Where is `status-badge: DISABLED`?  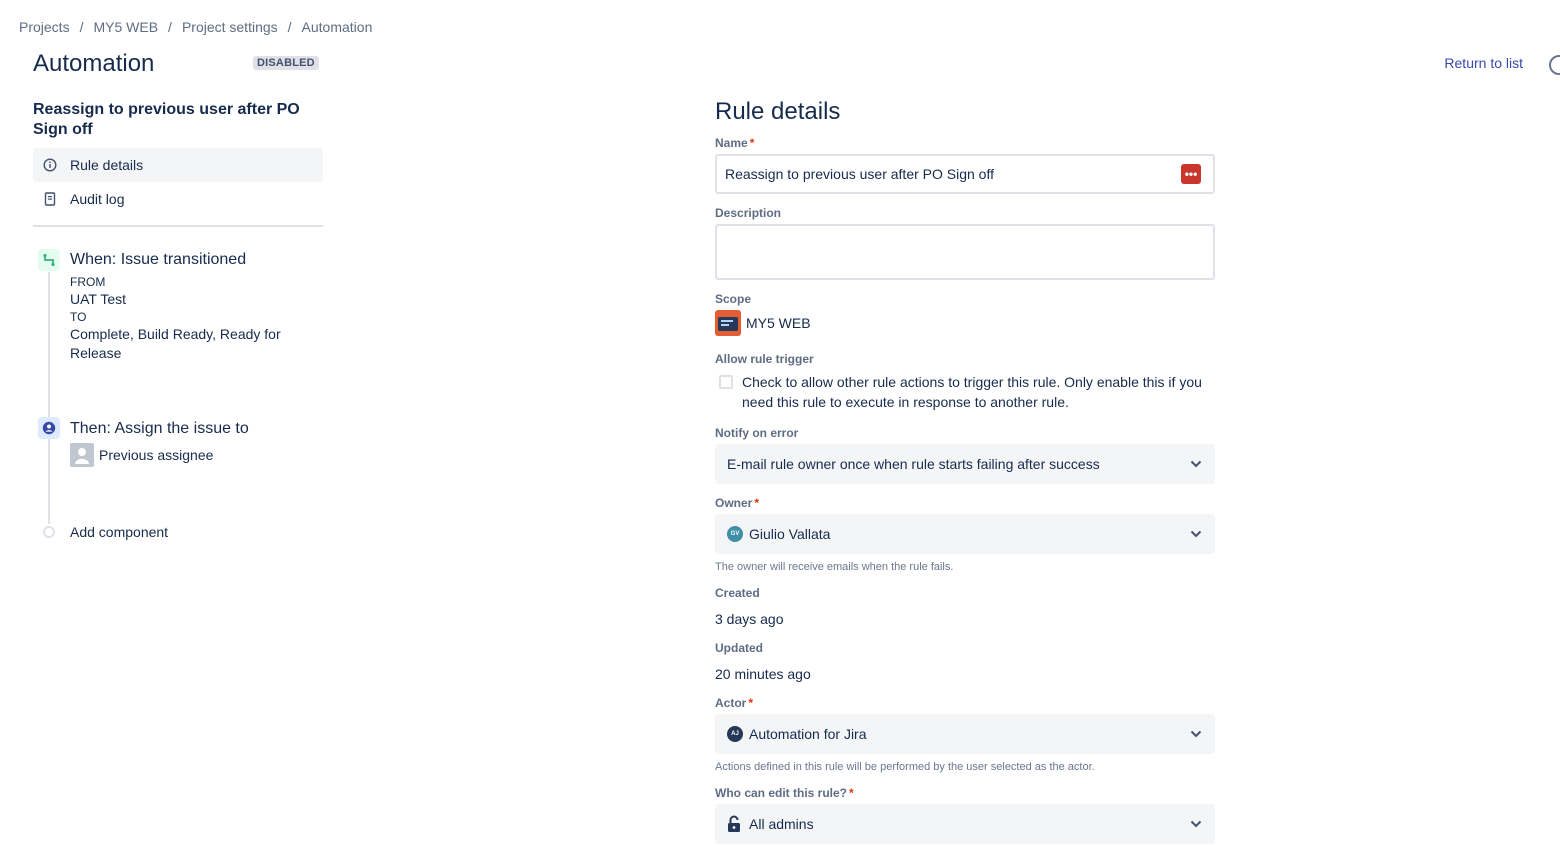
status-badge: DISABLED is located at coordinates (286, 63).